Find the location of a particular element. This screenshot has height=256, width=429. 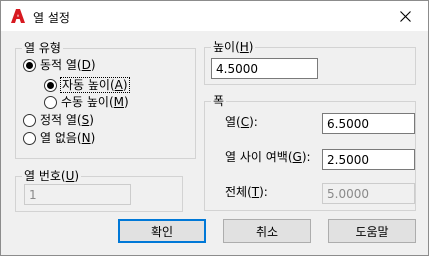

radio-no-columns: 열 없음(N) is located at coordinates (59, 138).